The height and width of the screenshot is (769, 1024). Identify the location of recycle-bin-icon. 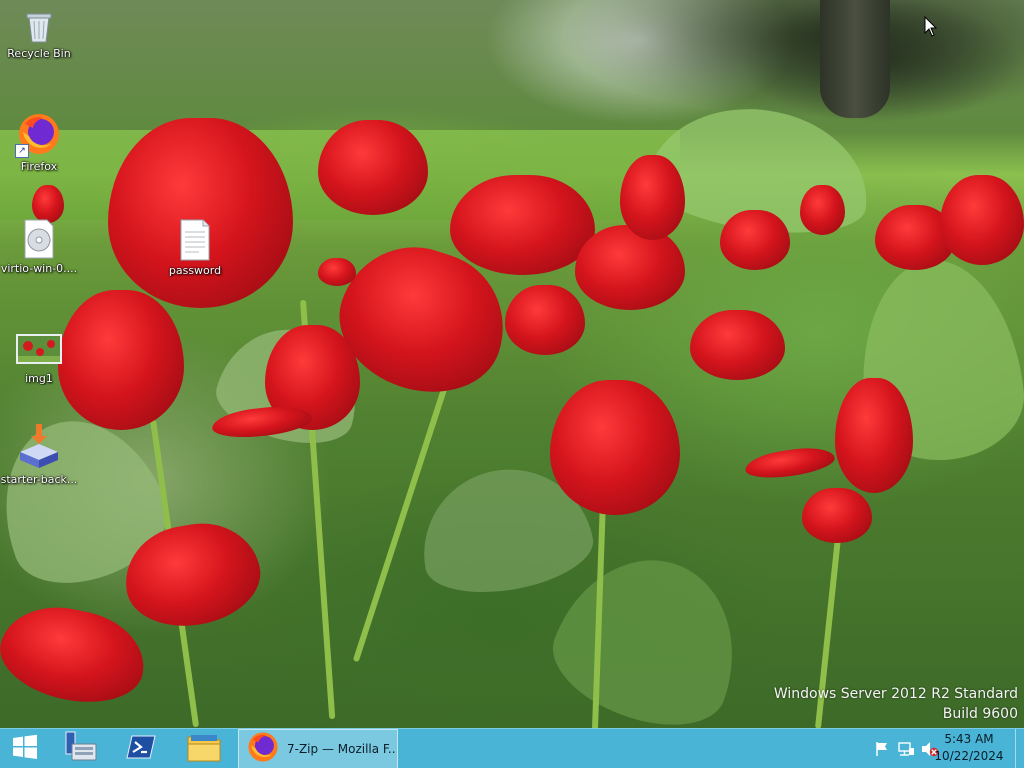
(39, 26).